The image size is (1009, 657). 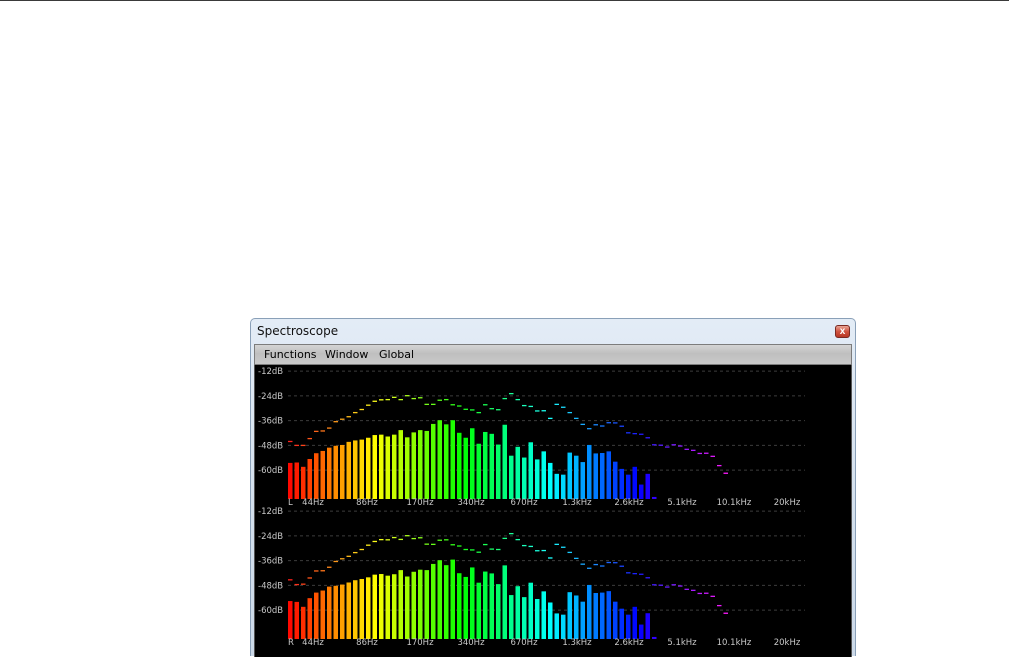 What do you see at coordinates (396, 354) in the screenshot?
I see `menu-global: Global` at bounding box center [396, 354].